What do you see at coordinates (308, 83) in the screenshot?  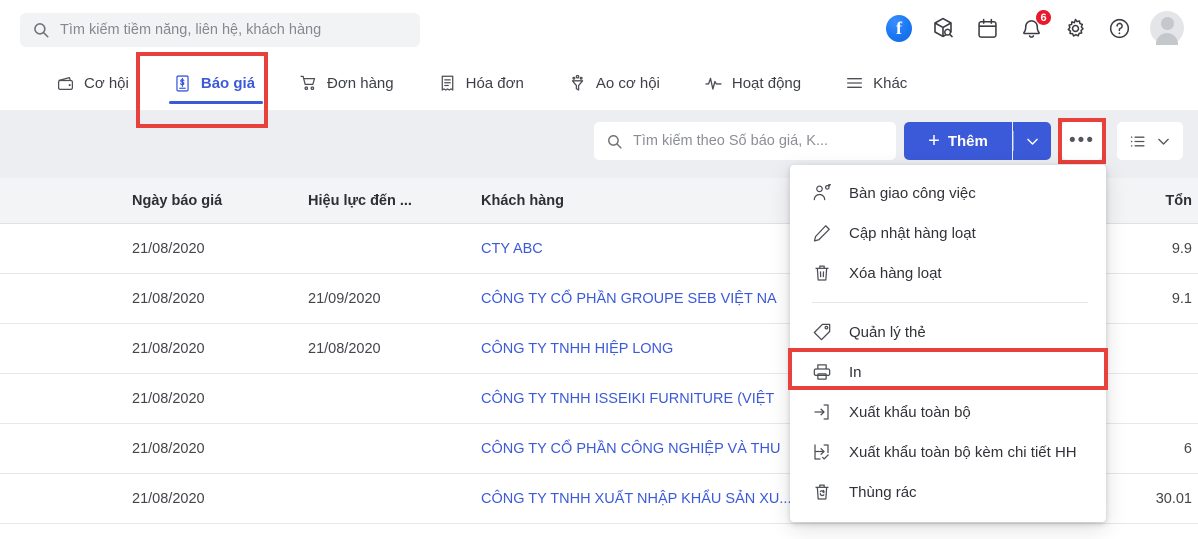 I see `shopping-cart-icon` at bounding box center [308, 83].